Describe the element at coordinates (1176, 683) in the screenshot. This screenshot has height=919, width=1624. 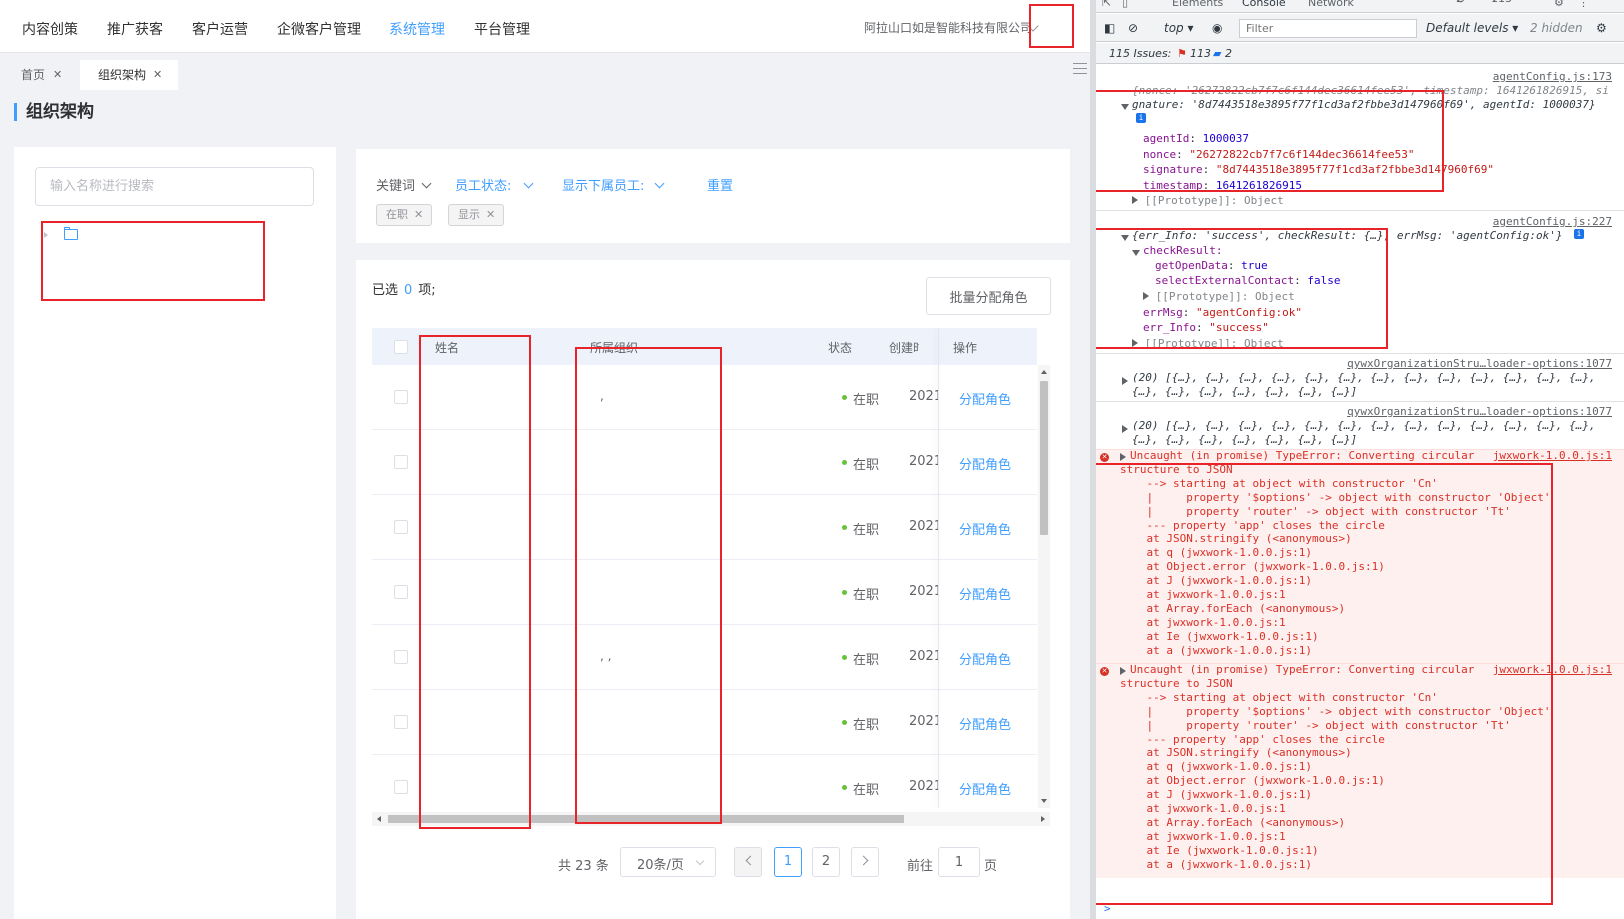
I see `error-stack-line: structure to JSON` at that location.